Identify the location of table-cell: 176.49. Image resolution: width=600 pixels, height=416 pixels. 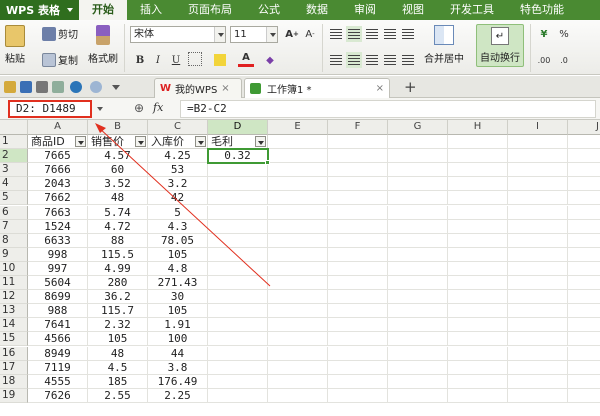
(178, 381).